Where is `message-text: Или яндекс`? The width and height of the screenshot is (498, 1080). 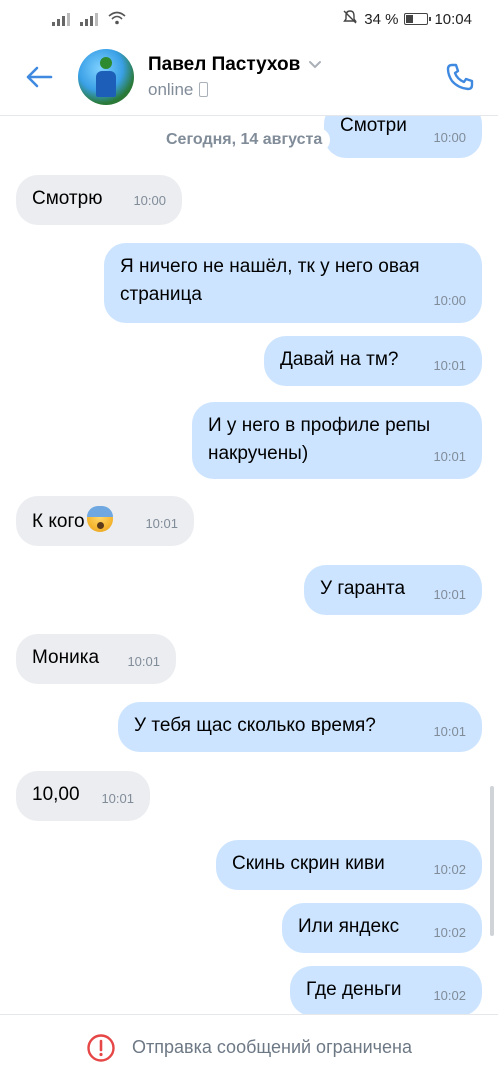 message-text: Или яндекс is located at coordinates (349, 926).